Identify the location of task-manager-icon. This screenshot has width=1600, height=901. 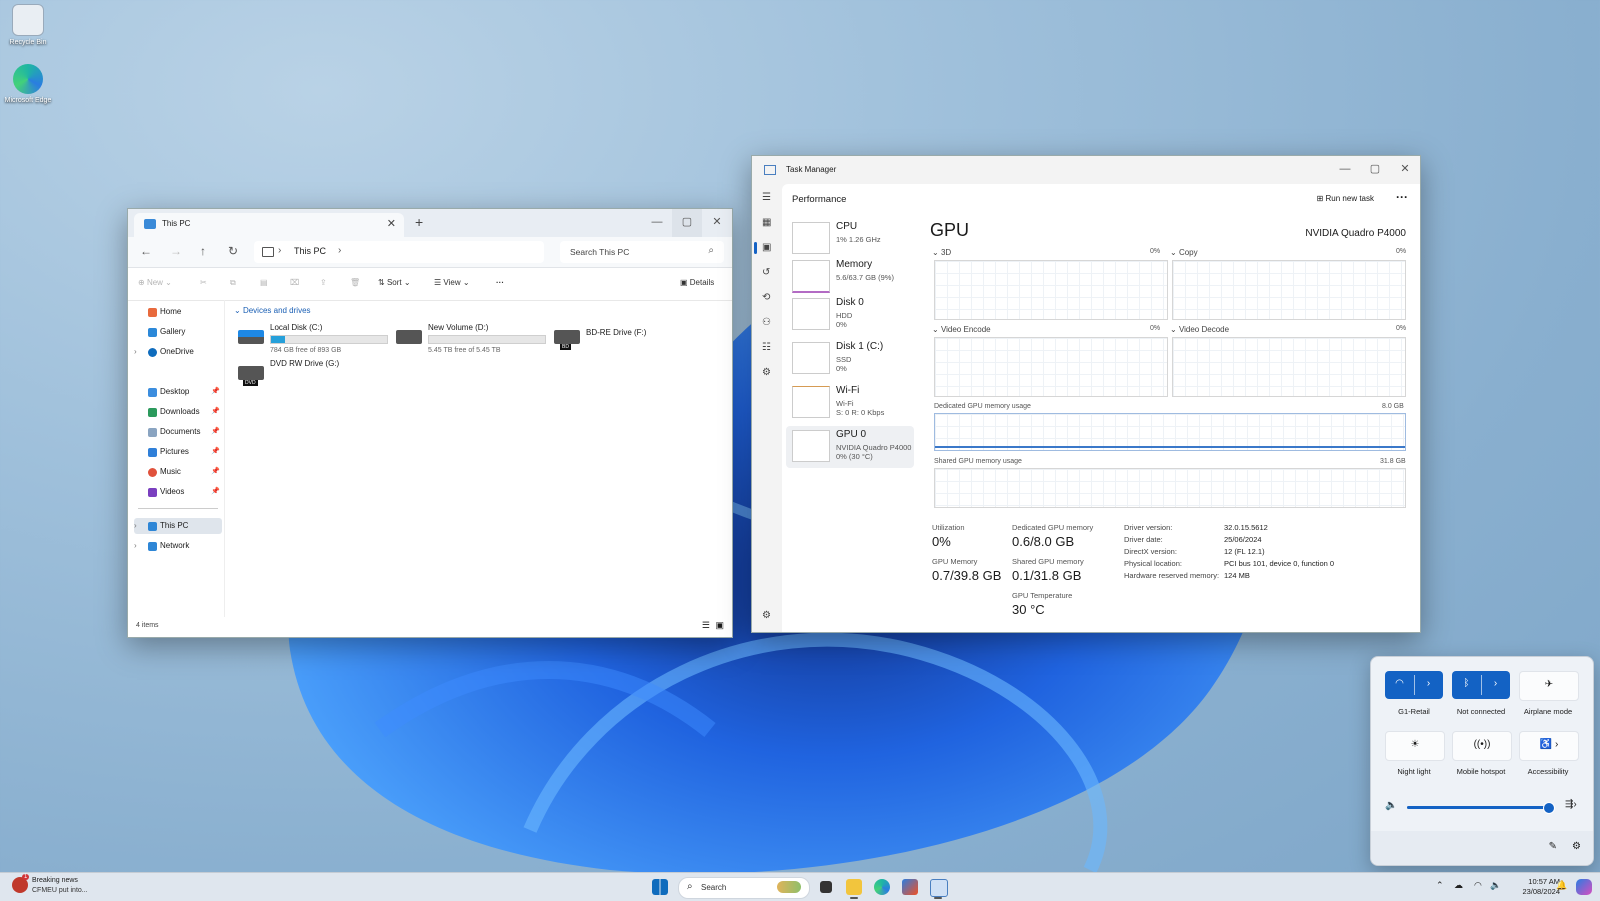
(939, 888).